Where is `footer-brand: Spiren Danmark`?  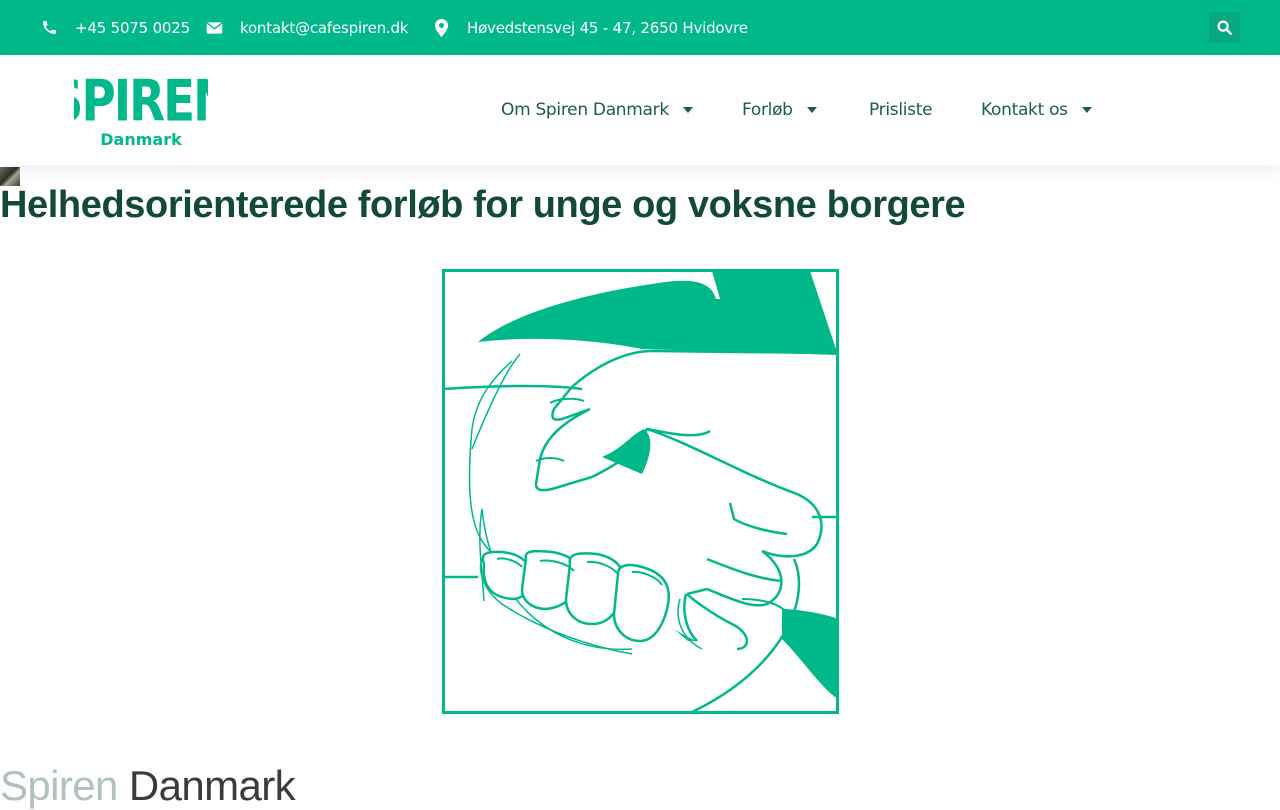
footer-brand: Spiren Danmark is located at coordinates (148, 786).